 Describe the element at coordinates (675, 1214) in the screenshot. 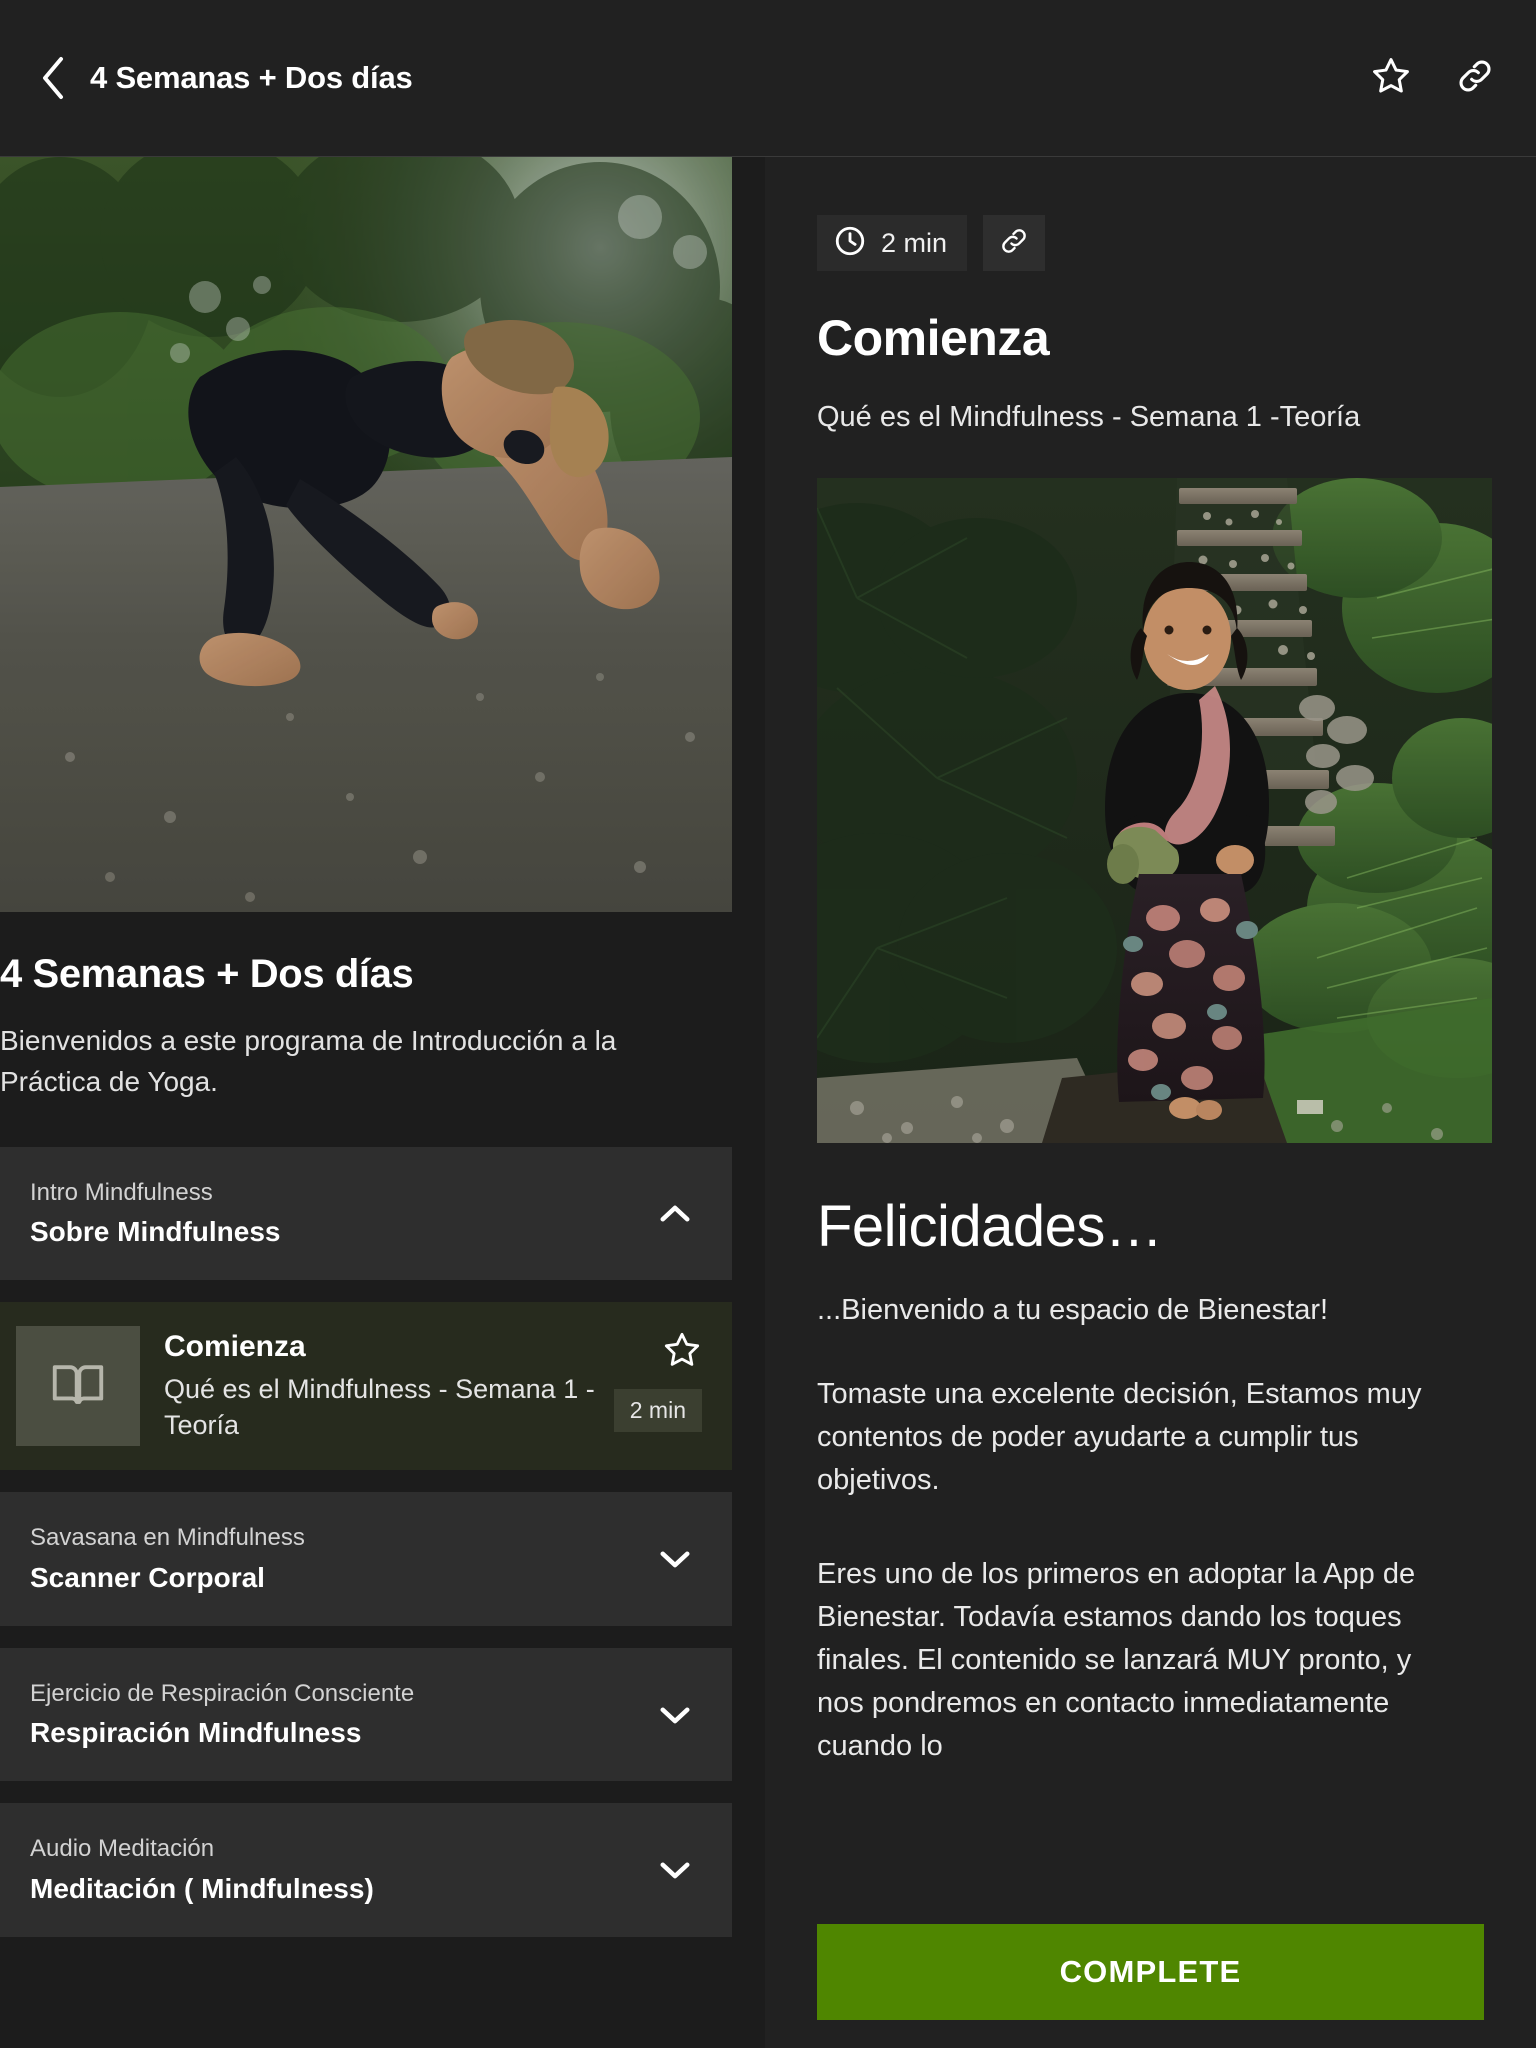

I see `chevron-up-icon` at that location.